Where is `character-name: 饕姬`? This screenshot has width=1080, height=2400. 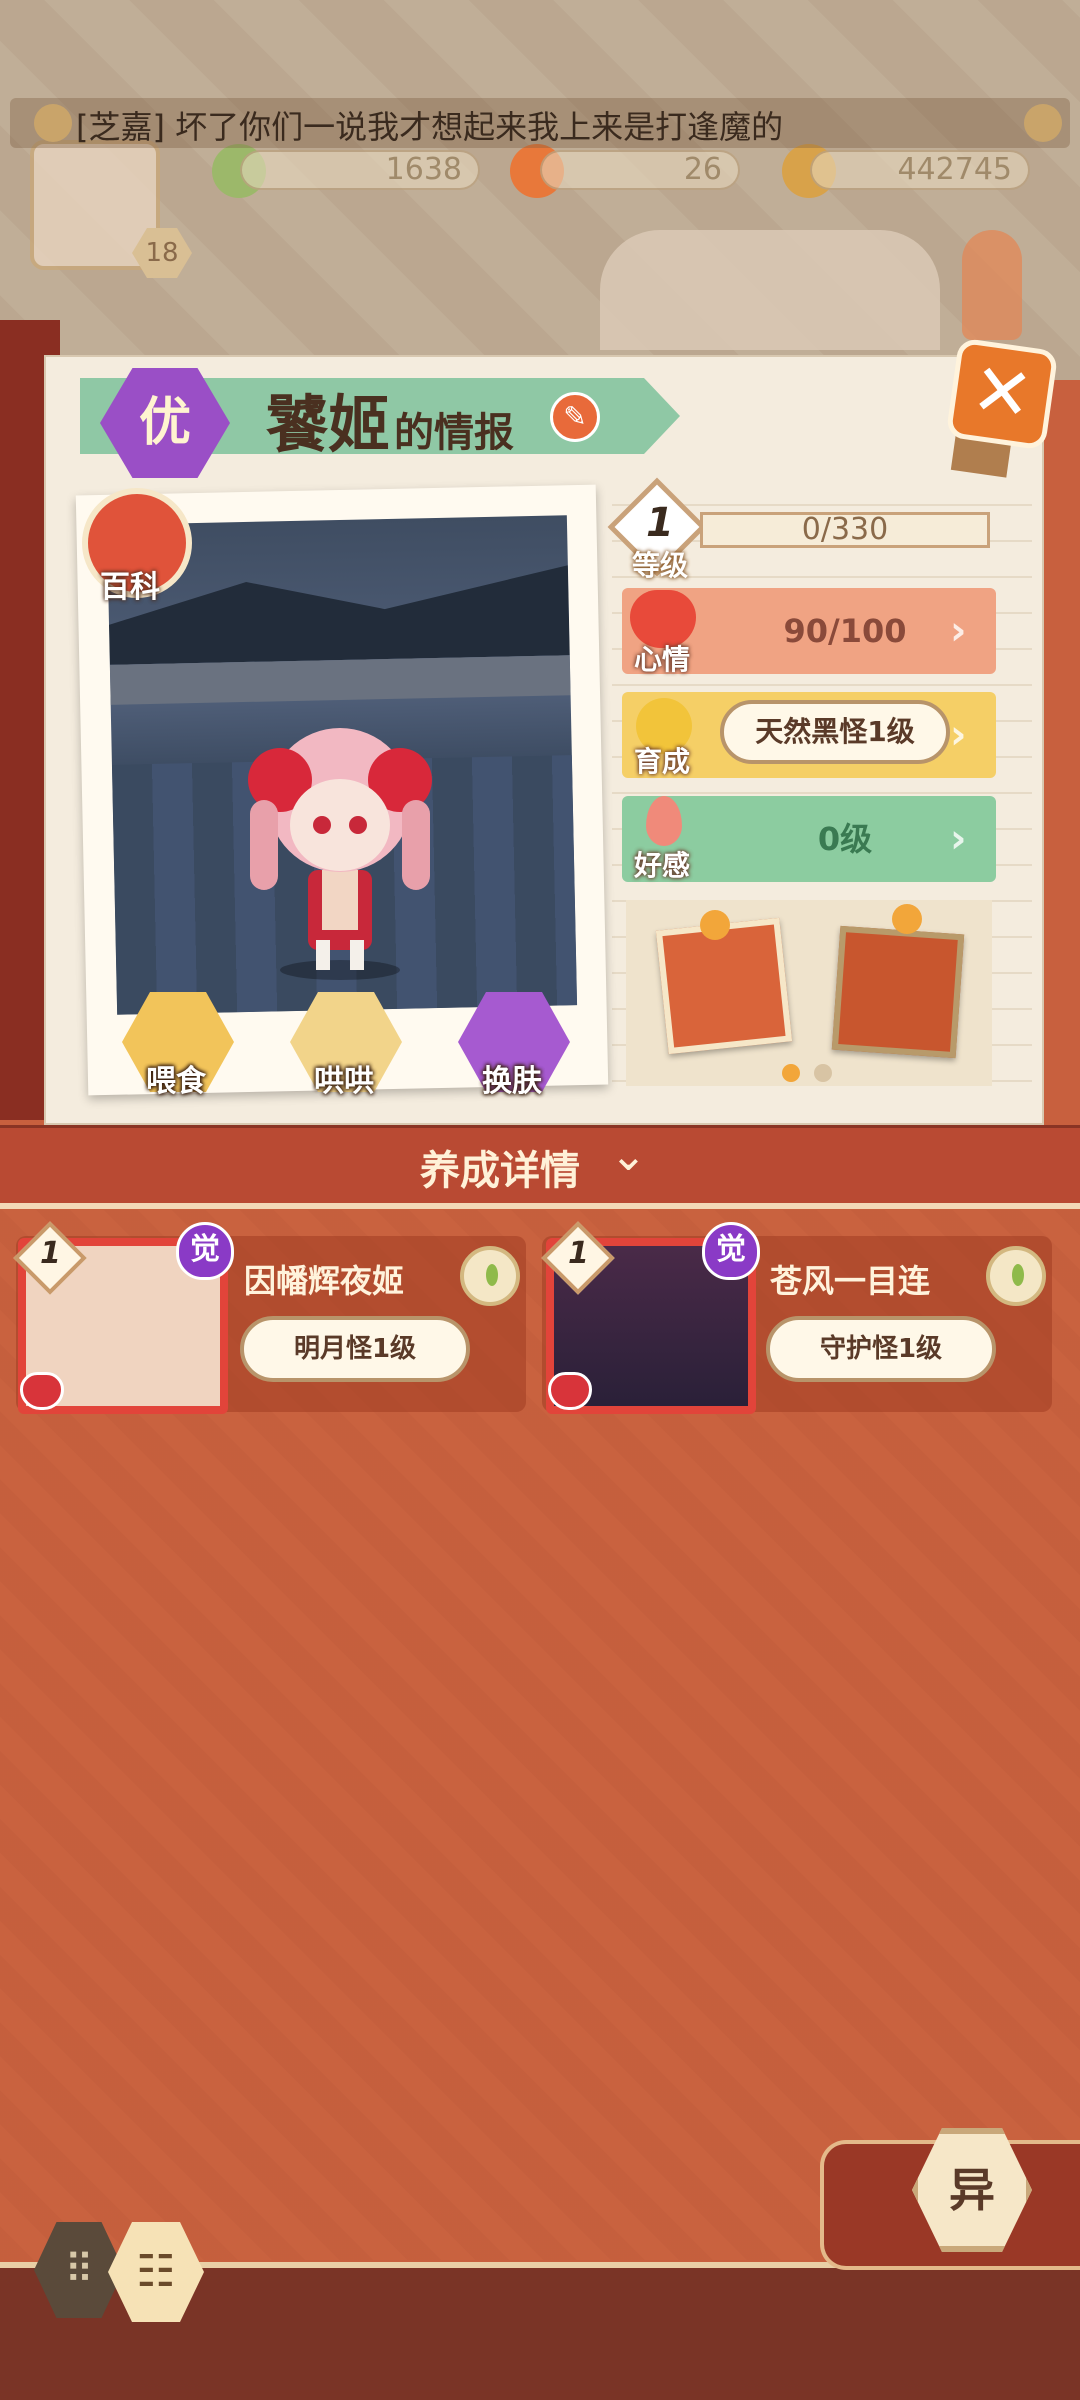 character-name: 饕姬 is located at coordinates (328, 424).